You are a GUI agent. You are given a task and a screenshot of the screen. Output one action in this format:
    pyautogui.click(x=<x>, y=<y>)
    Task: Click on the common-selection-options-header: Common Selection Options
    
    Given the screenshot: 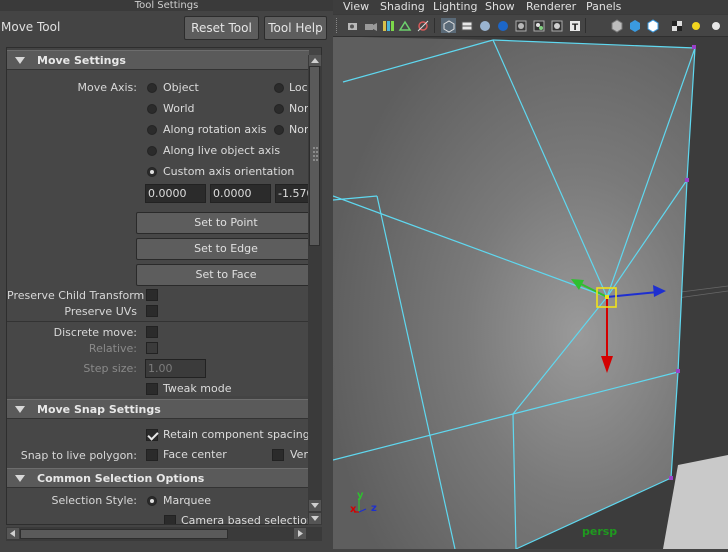 What is the action you would take?
    pyautogui.click(x=158, y=478)
    